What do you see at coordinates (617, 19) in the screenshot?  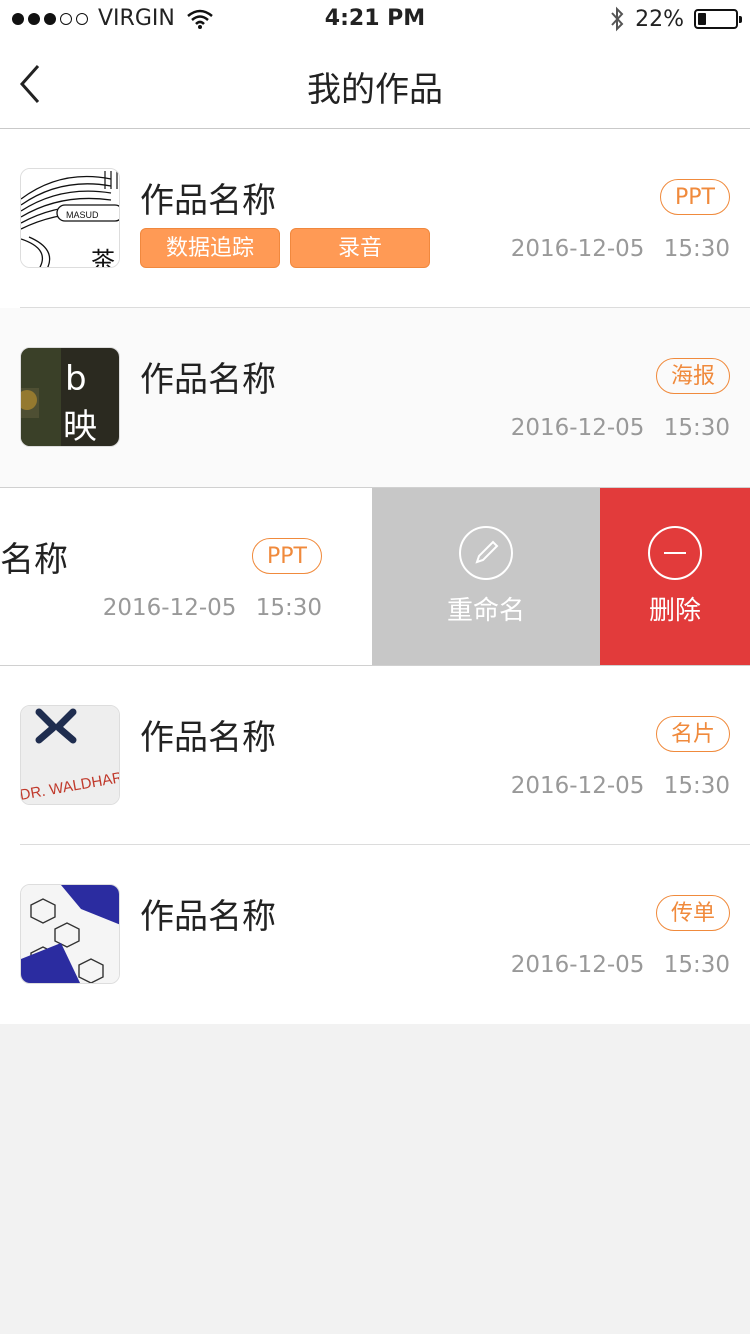 I see `bluetooth-icon` at bounding box center [617, 19].